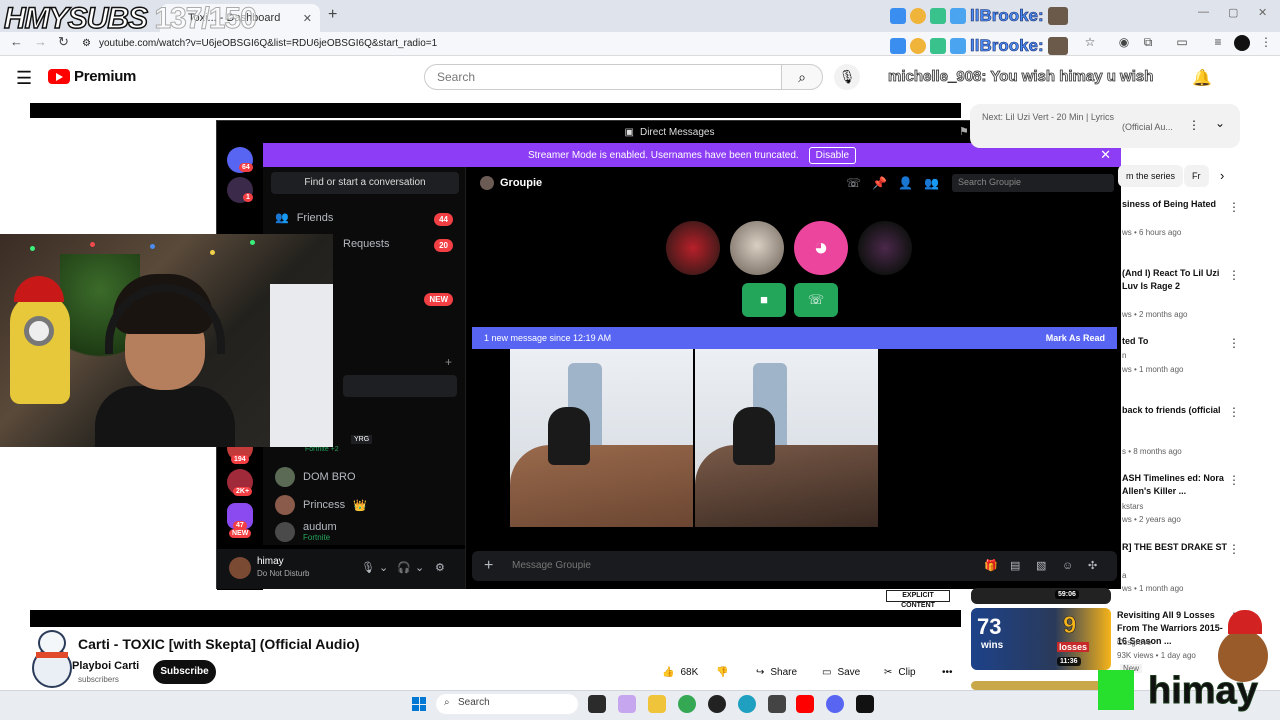 The height and width of the screenshot is (720, 1280). What do you see at coordinates (853, 183) in the screenshot?
I see `call-icon: ☏` at bounding box center [853, 183].